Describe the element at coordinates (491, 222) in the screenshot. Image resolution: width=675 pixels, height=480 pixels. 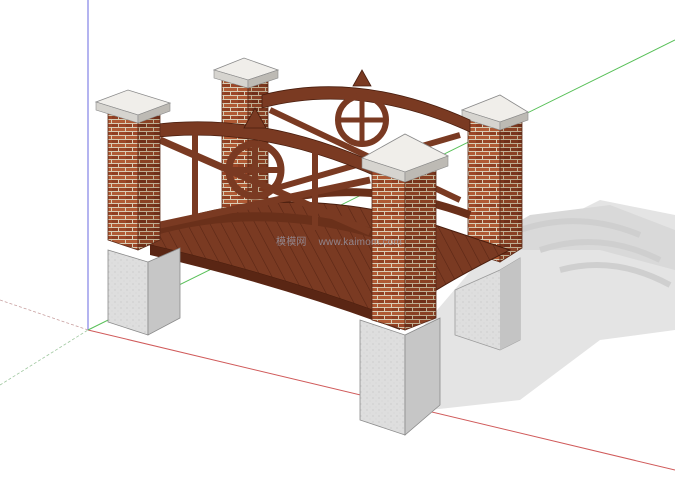
I see `post-back-right` at that location.